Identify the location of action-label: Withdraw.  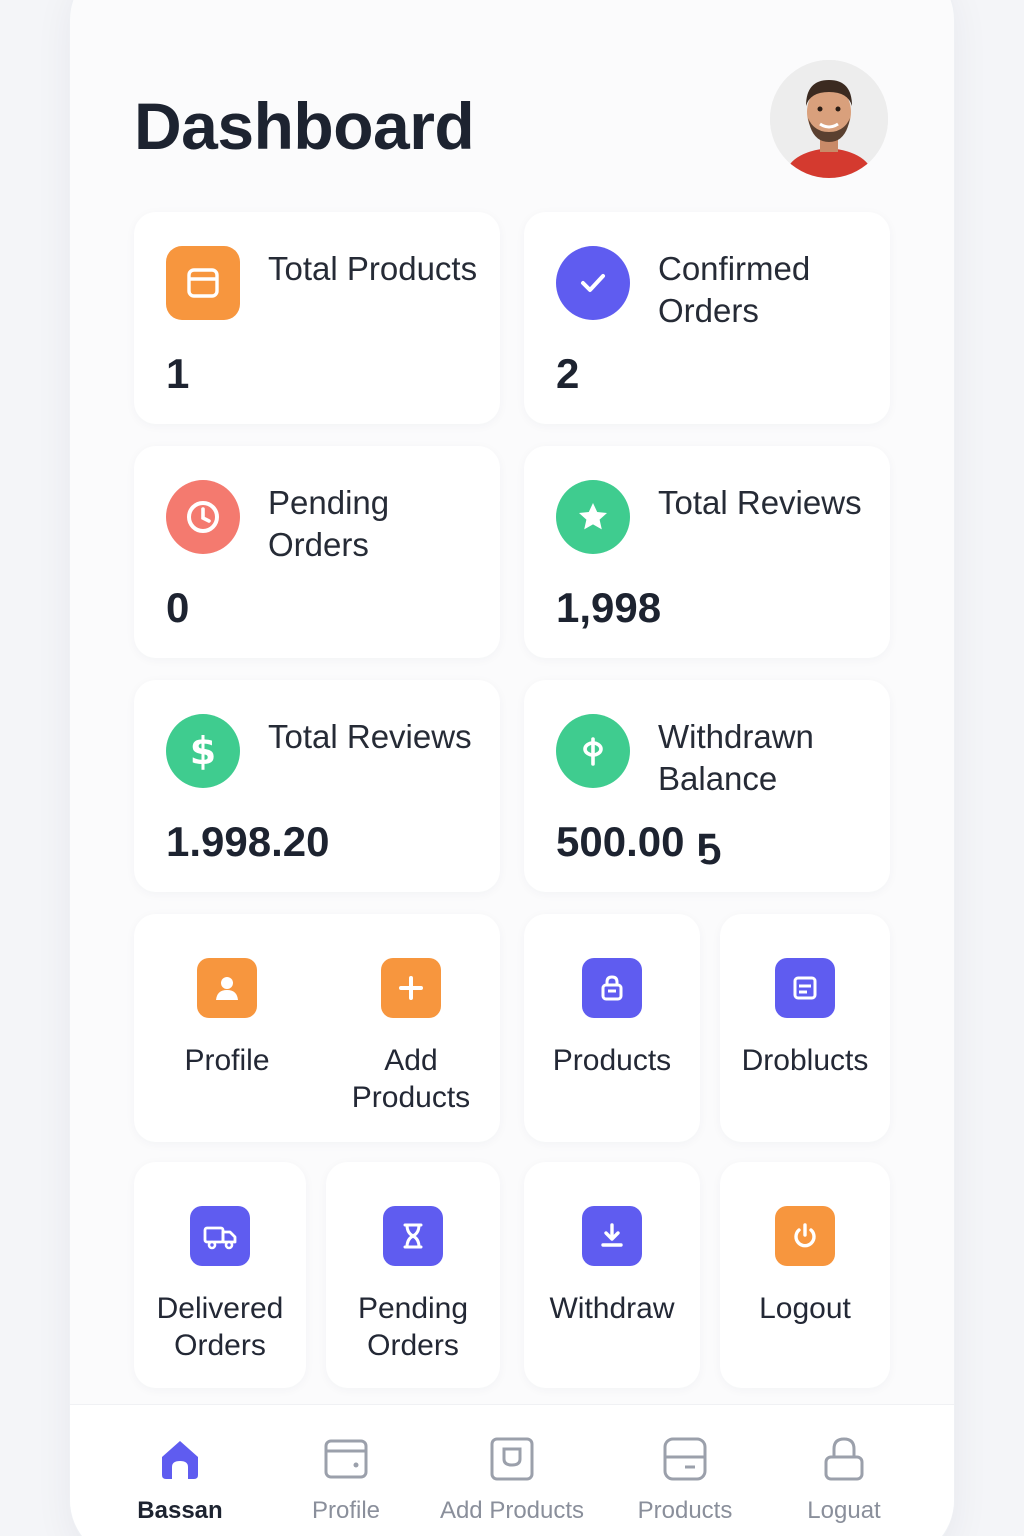
(612, 1308).